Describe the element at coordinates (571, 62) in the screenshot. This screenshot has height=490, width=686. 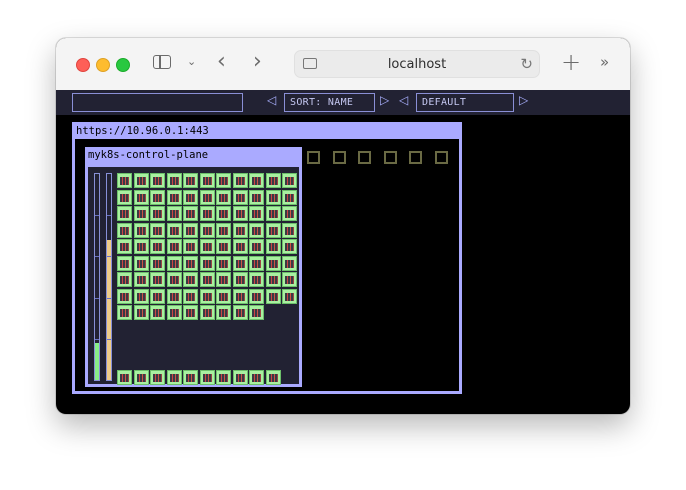
I see `new-tab-plus-icon: +` at that location.